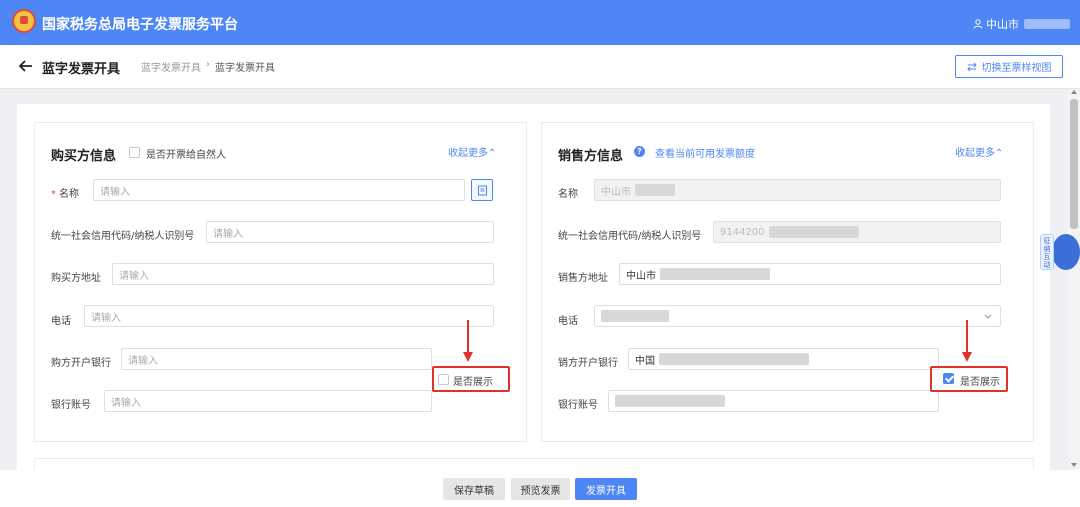 This screenshot has width=1080, height=507. What do you see at coordinates (140, 25) in the screenshot?
I see `platform-title: 国家税务总局电子发票服务平台` at bounding box center [140, 25].